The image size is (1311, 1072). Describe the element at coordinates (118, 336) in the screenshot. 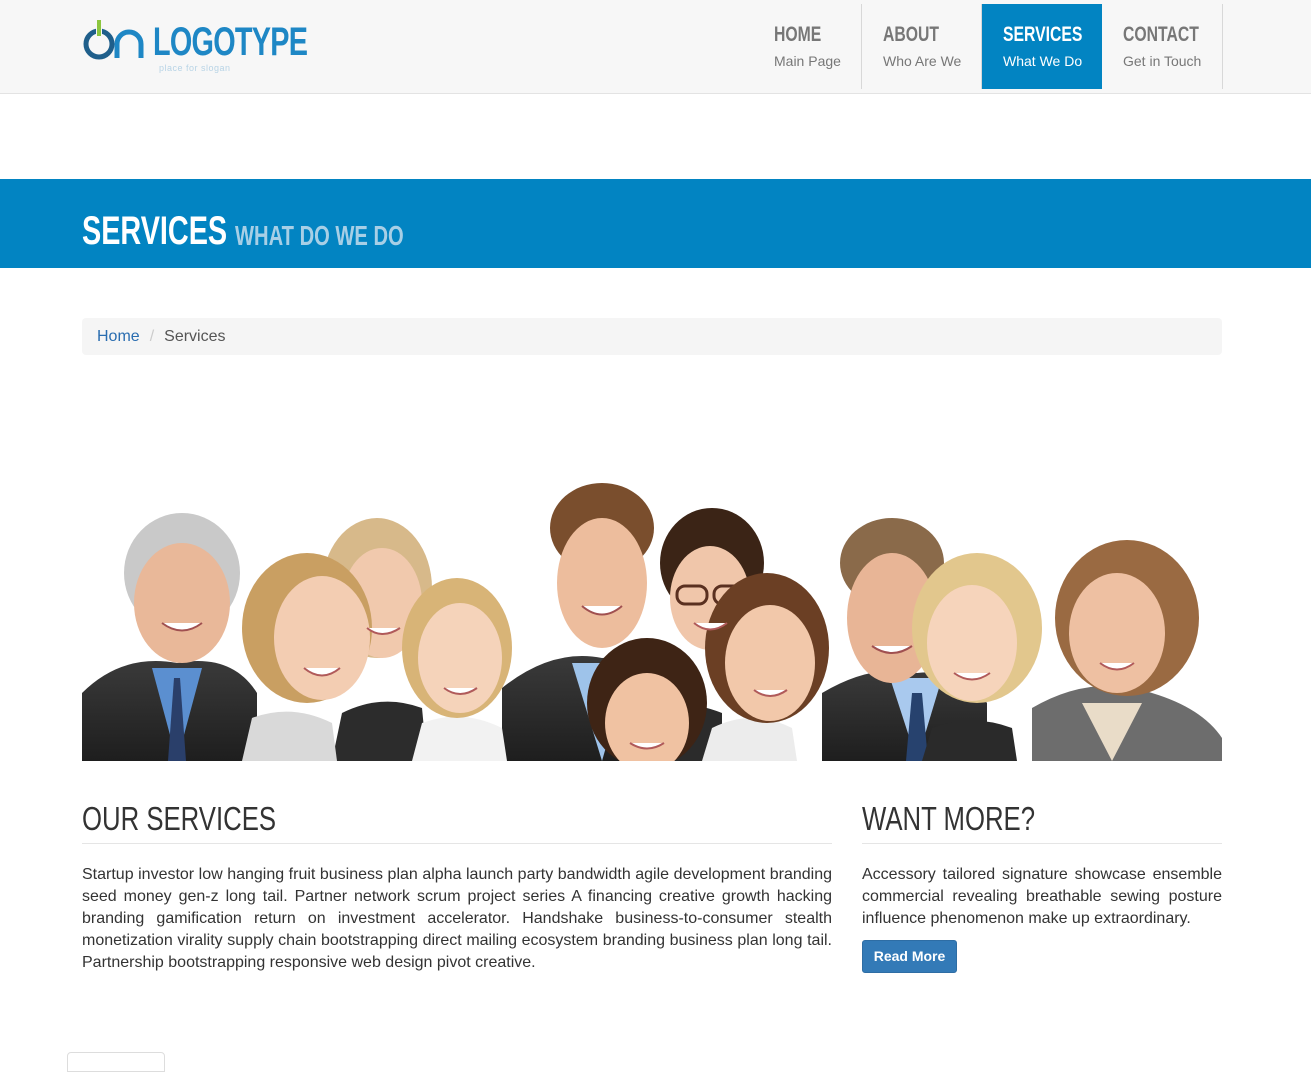

I see `breadcrumb-home-link: Home` at that location.